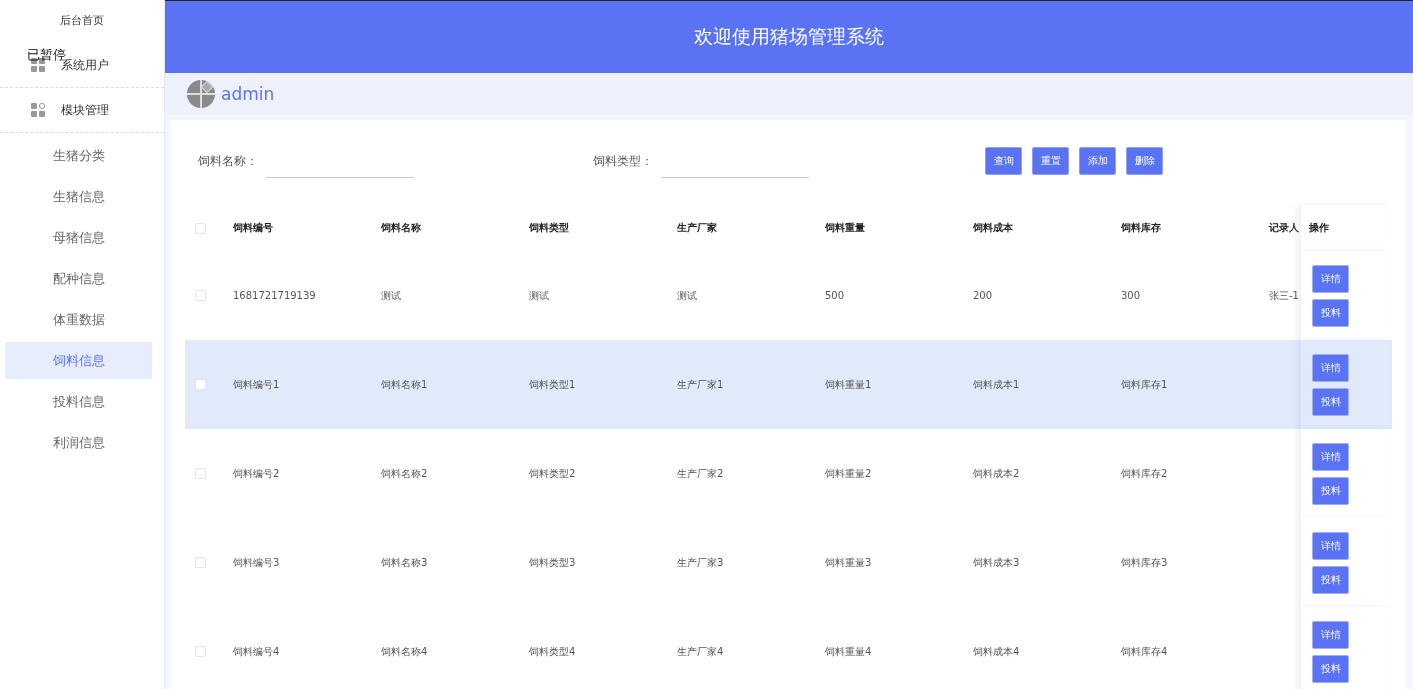 This screenshot has height=689, width=1413. Describe the element at coordinates (996, 384) in the screenshot. I see `table-cell: 饲料成本1` at that location.